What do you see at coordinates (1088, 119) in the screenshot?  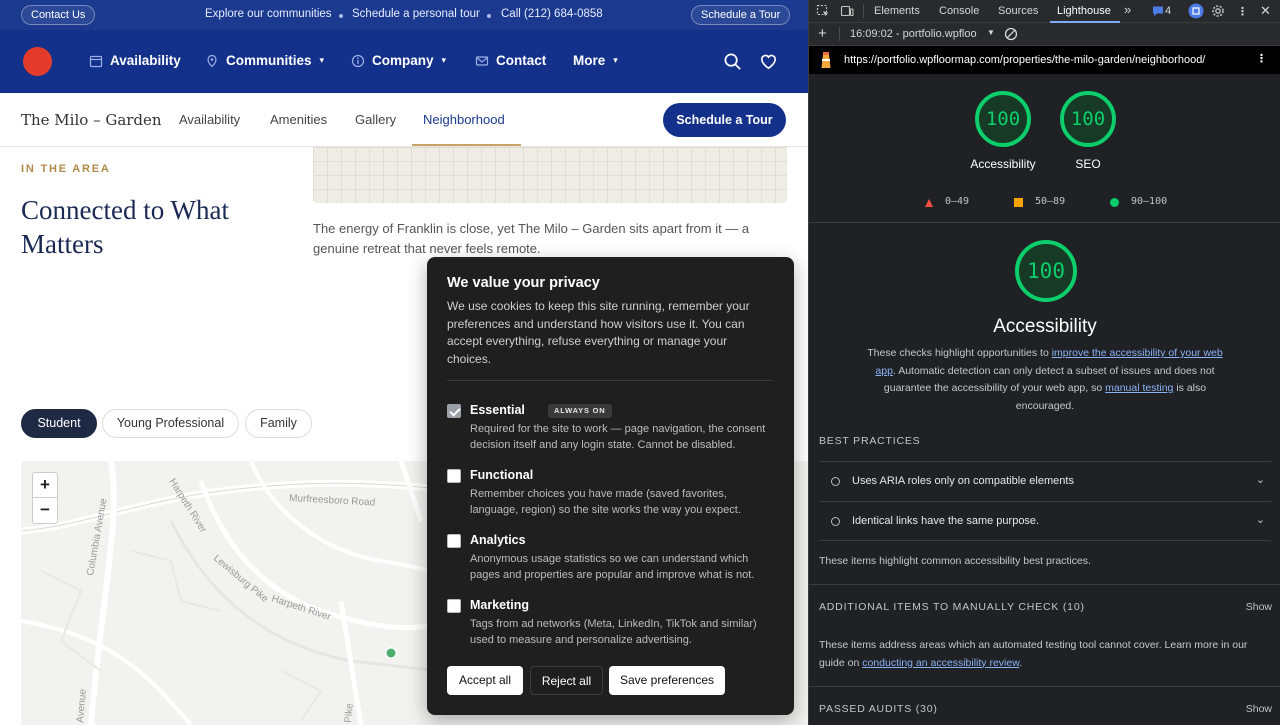 I see `gauge-seo: 100` at bounding box center [1088, 119].